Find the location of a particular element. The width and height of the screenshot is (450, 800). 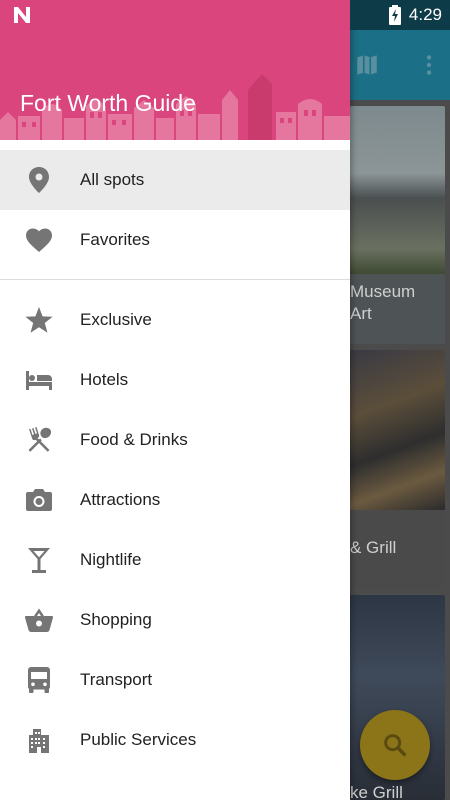

menu-item-shopping: Shopping is located at coordinates (175, 620).